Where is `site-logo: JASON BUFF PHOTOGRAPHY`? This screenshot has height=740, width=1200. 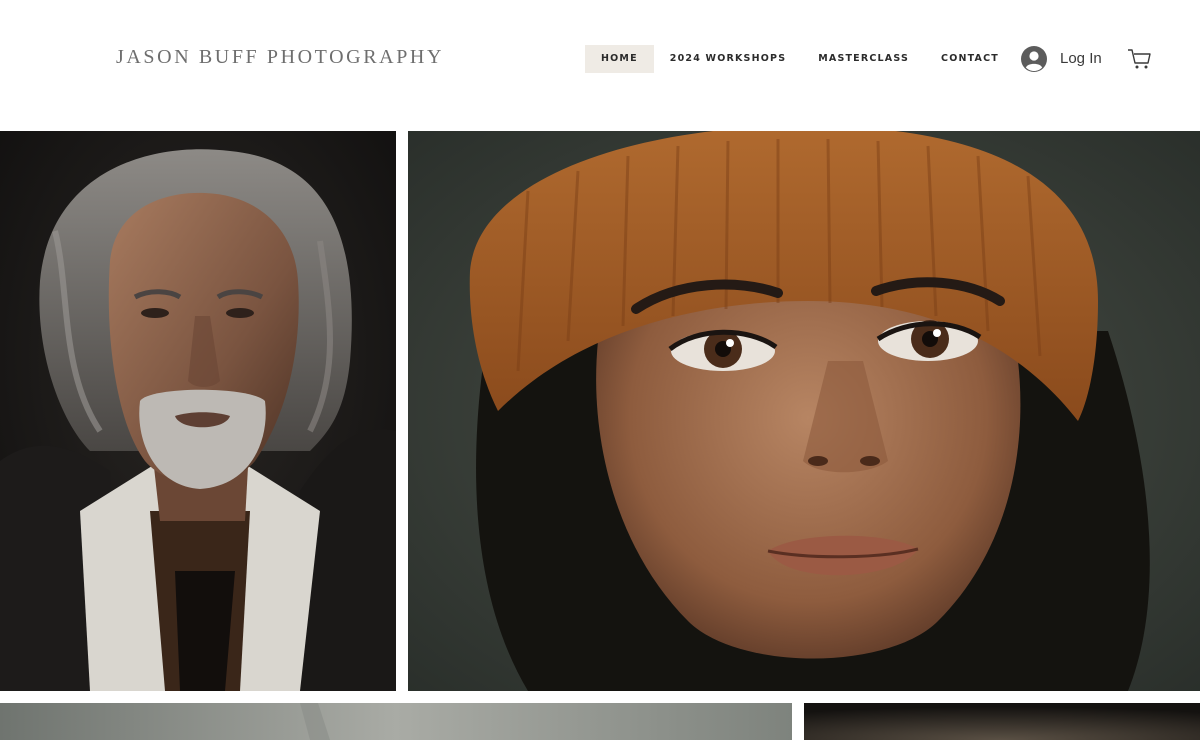 site-logo: JASON BUFF PHOTOGRAPHY is located at coordinates (280, 57).